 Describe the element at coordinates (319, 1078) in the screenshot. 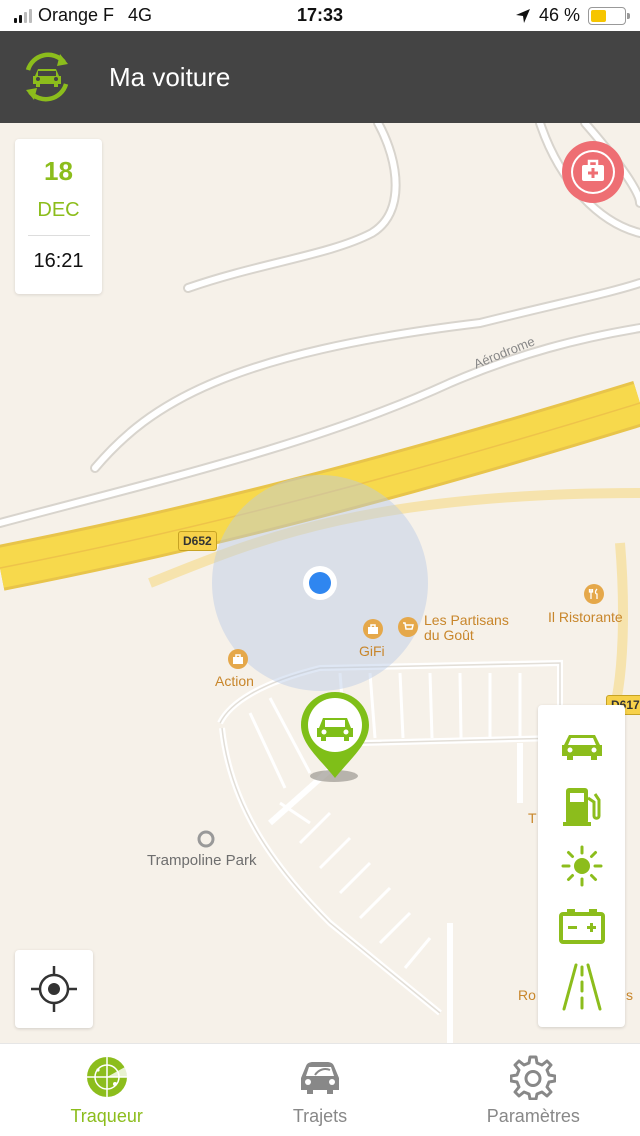

I see `car-front-icon` at that location.